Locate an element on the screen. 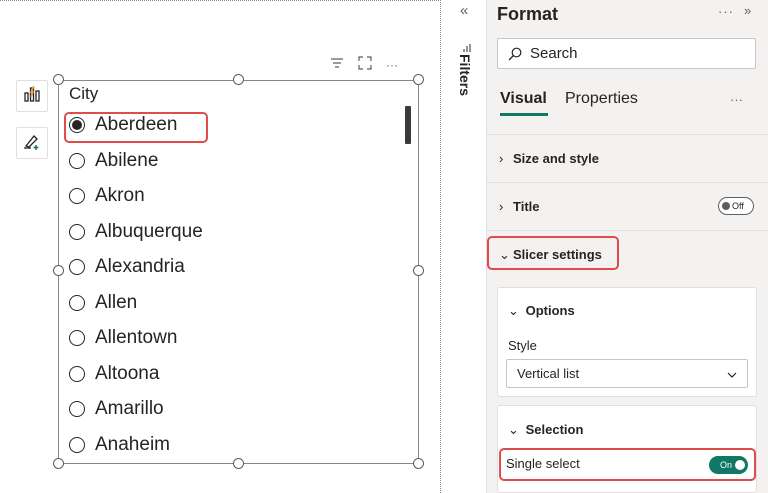  slicer-item: Anaheim is located at coordinates (119, 445).